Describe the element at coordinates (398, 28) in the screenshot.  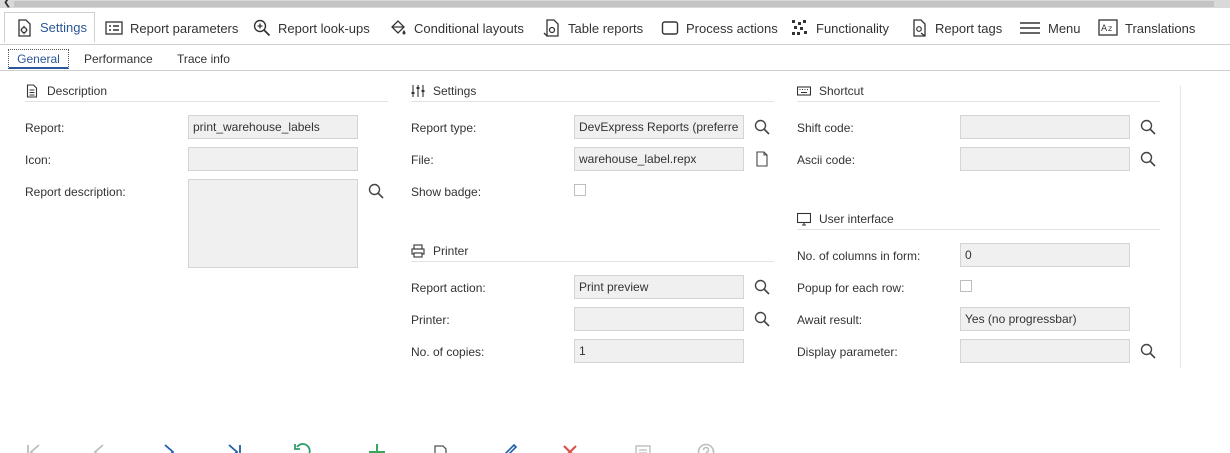
I see `paint-bucket-icon` at that location.